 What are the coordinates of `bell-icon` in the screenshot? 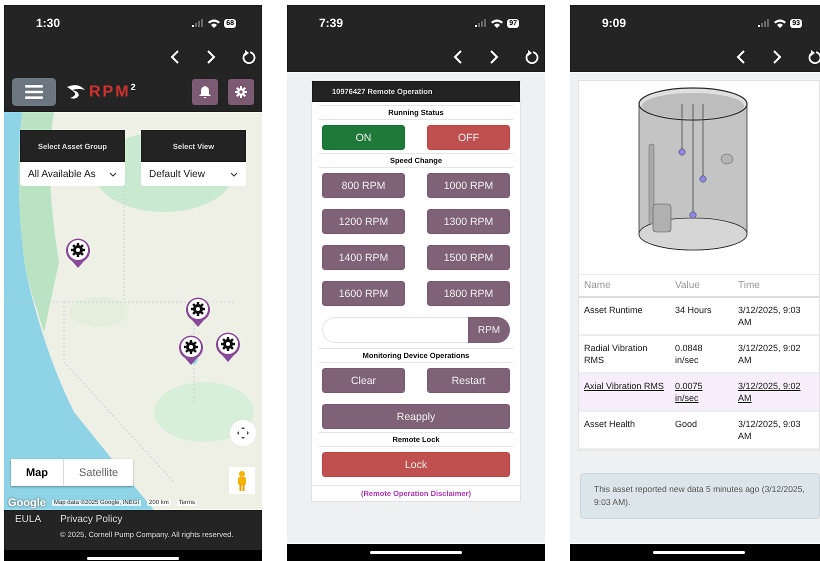 It's located at (205, 92).